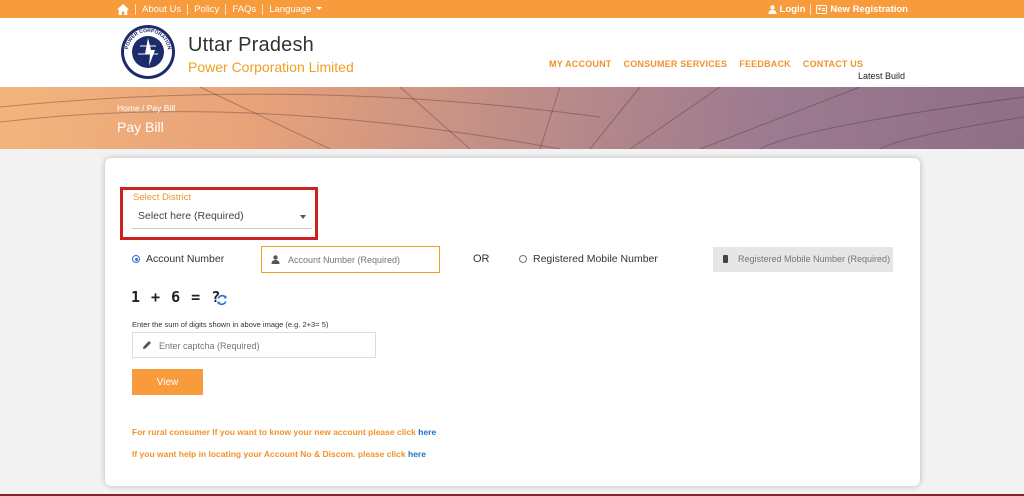  What do you see at coordinates (814, 259) in the screenshot?
I see `mobile-number-input` at bounding box center [814, 259].